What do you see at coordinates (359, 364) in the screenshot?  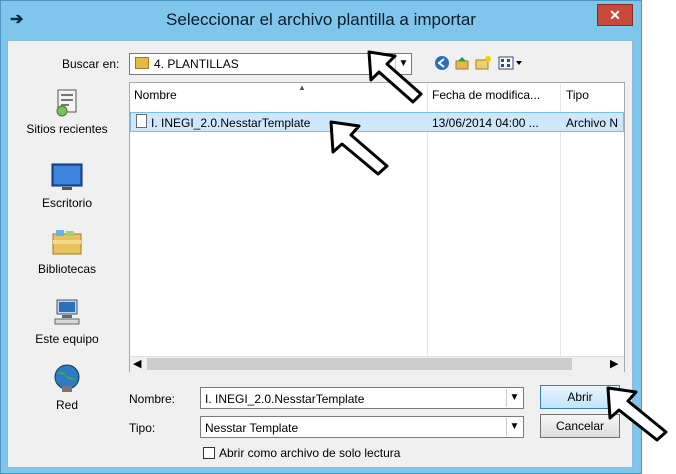 I see `scrollbar-thumb` at bounding box center [359, 364].